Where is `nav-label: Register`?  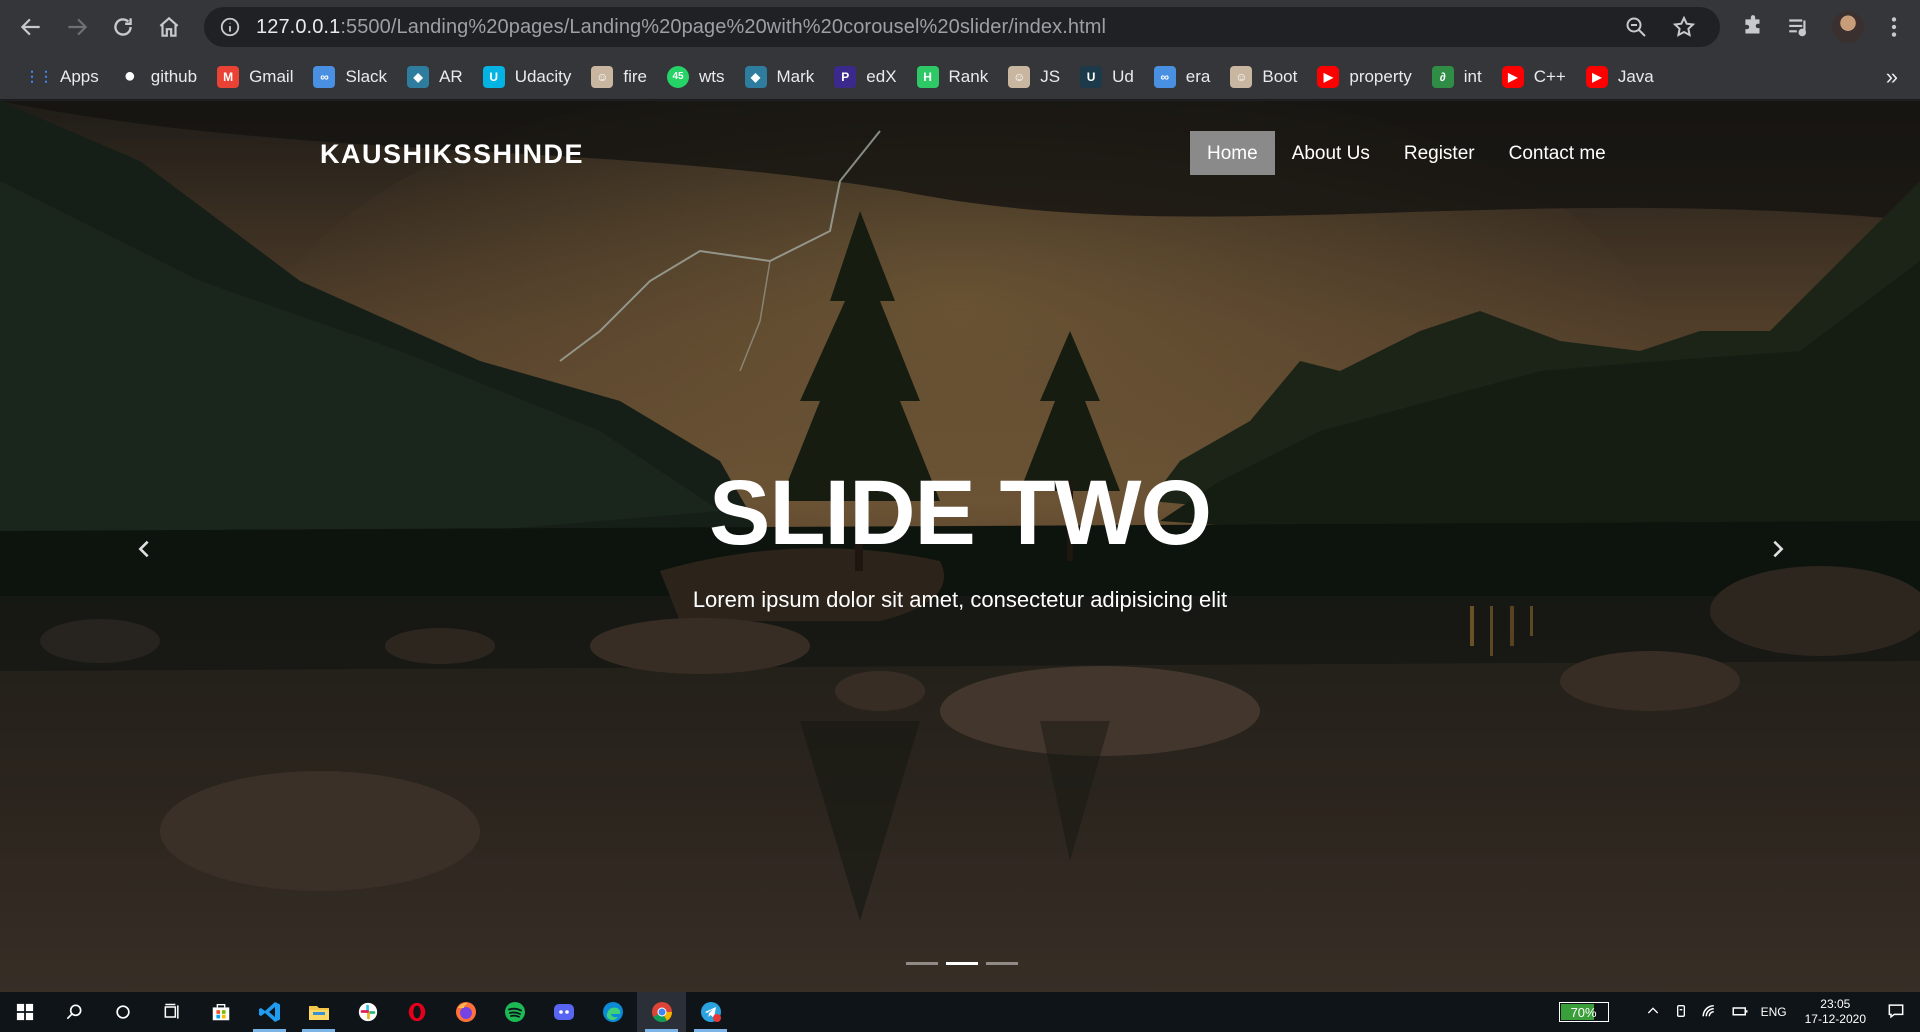 nav-label: Register is located at coordinates (1439, 153).